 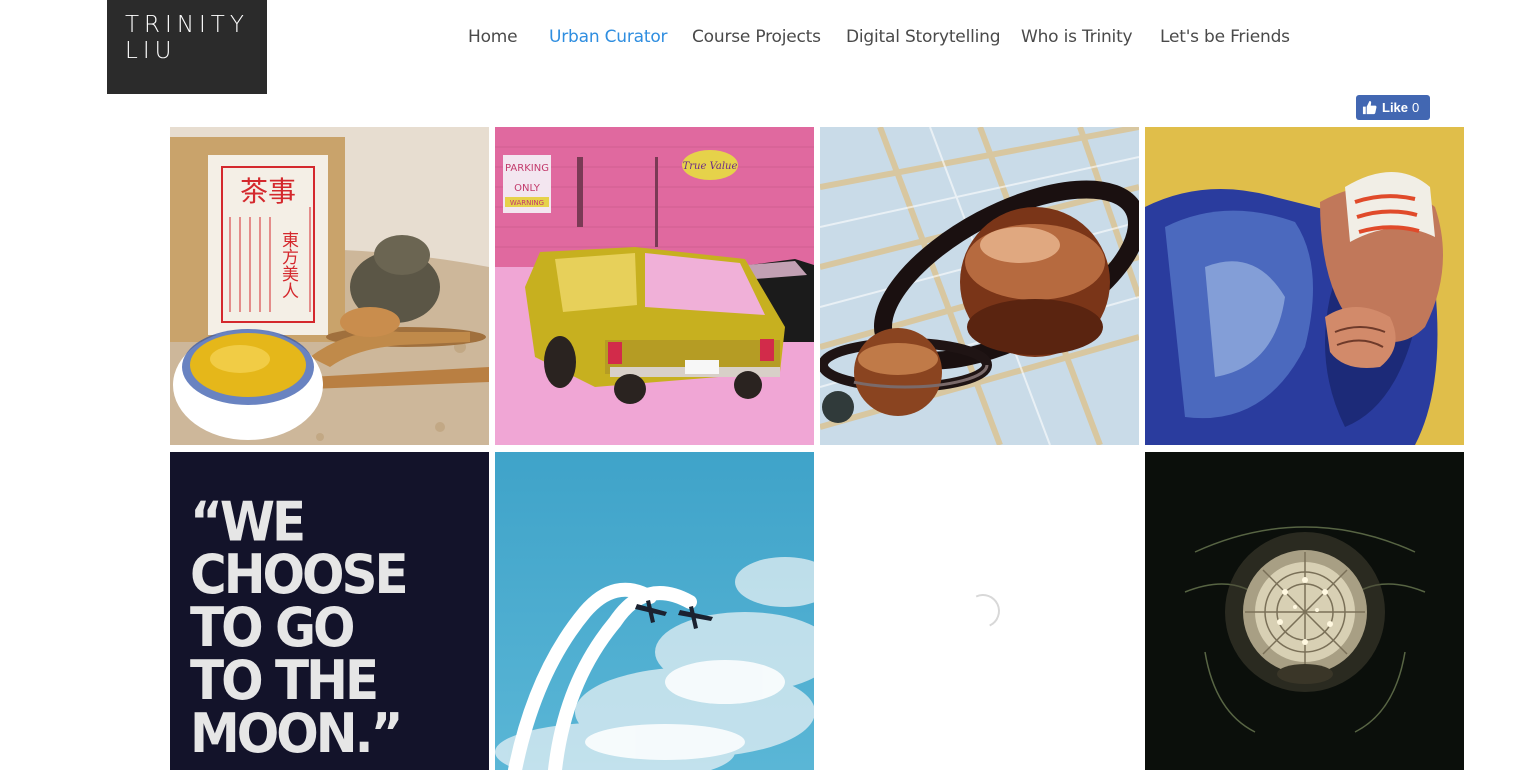 I want to click on nav-item-course-projects: Course Projects, so click(x=756, y=37).